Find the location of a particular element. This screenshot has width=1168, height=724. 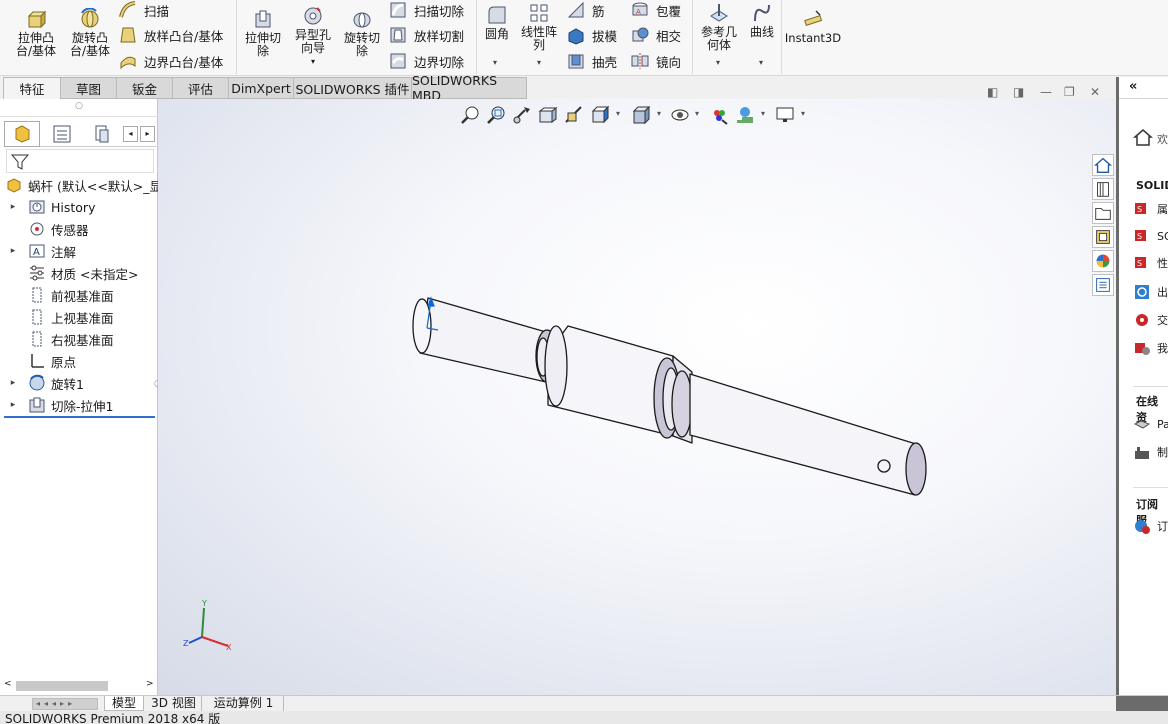

property-manager-tab-icon is located at coordinates (62, 134).